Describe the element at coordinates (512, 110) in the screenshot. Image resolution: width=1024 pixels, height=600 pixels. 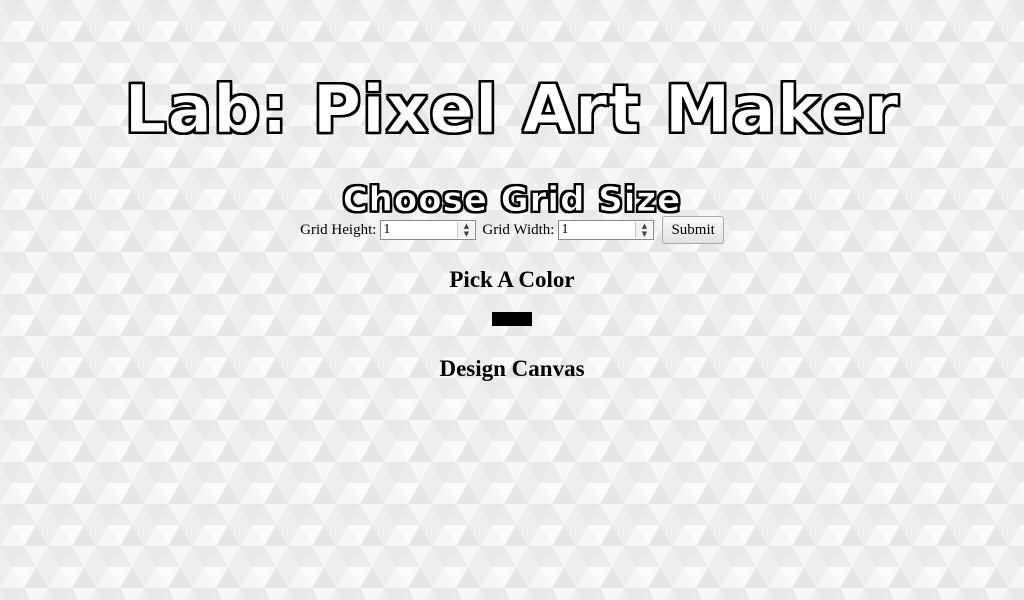
I see `page-title: Lab: Pixel Art Maker` at that location.